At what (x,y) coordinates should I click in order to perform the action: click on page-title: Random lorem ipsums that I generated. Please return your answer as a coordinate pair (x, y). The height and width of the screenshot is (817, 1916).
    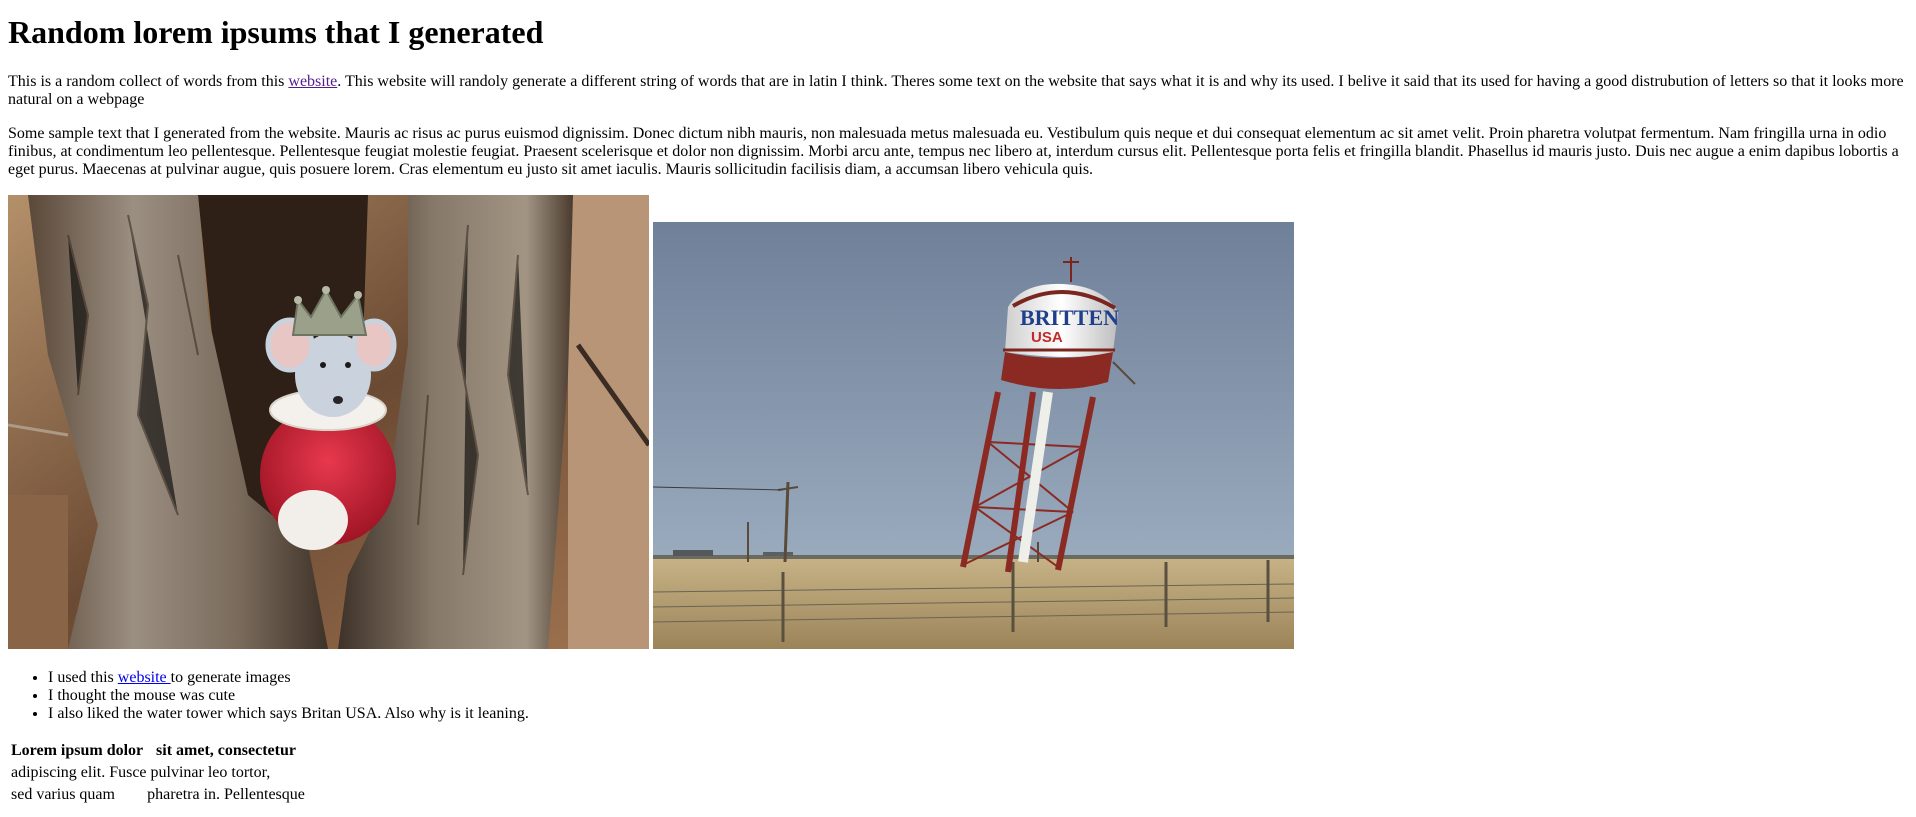
    Looking at the image, I should click on (276, 32).